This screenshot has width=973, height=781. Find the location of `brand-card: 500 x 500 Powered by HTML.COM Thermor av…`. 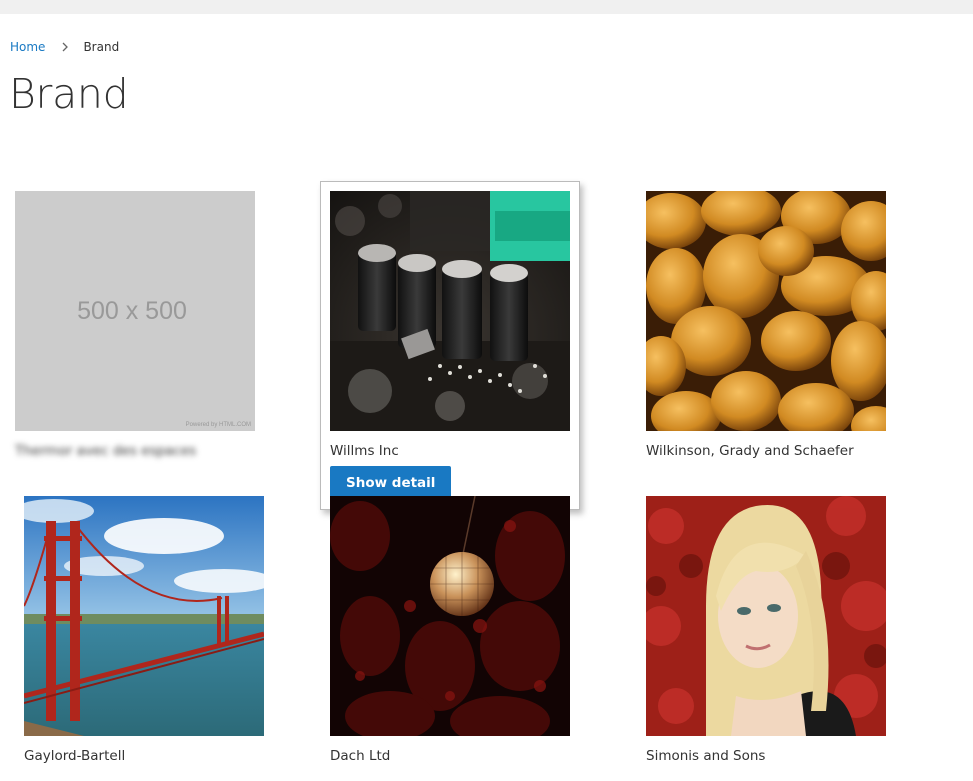

brand-card: 500 x 500 Powered by HTML.COM Thermor av… is located at coordinates (135, 325).